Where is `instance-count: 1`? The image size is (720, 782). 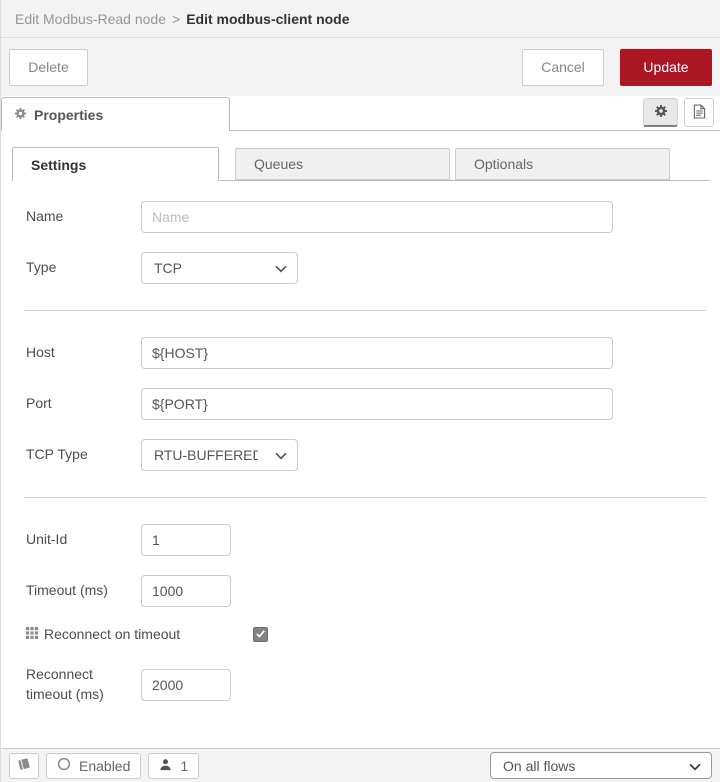 instance-count: 1 is located at coordinates (184, 765).